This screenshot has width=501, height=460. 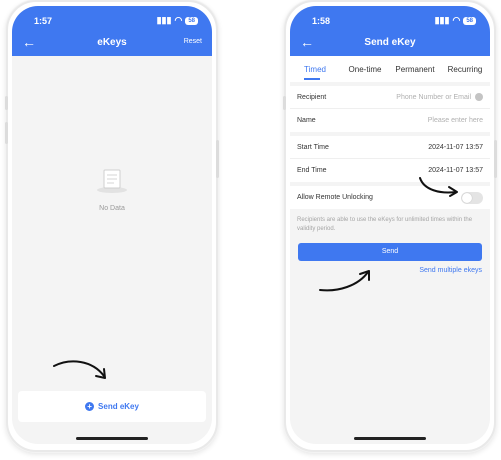 I want to click on page-title: Send eKey, so click(x=390, y=42).